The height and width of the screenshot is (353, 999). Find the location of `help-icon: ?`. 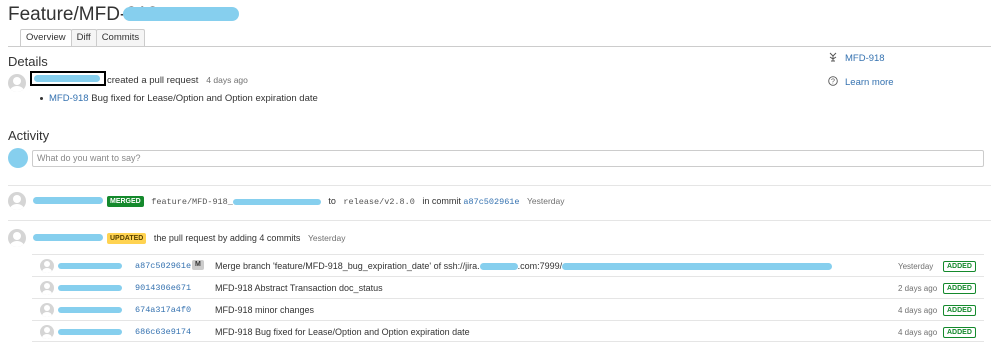

help-icon: ? is located at coordinates (833, 81).